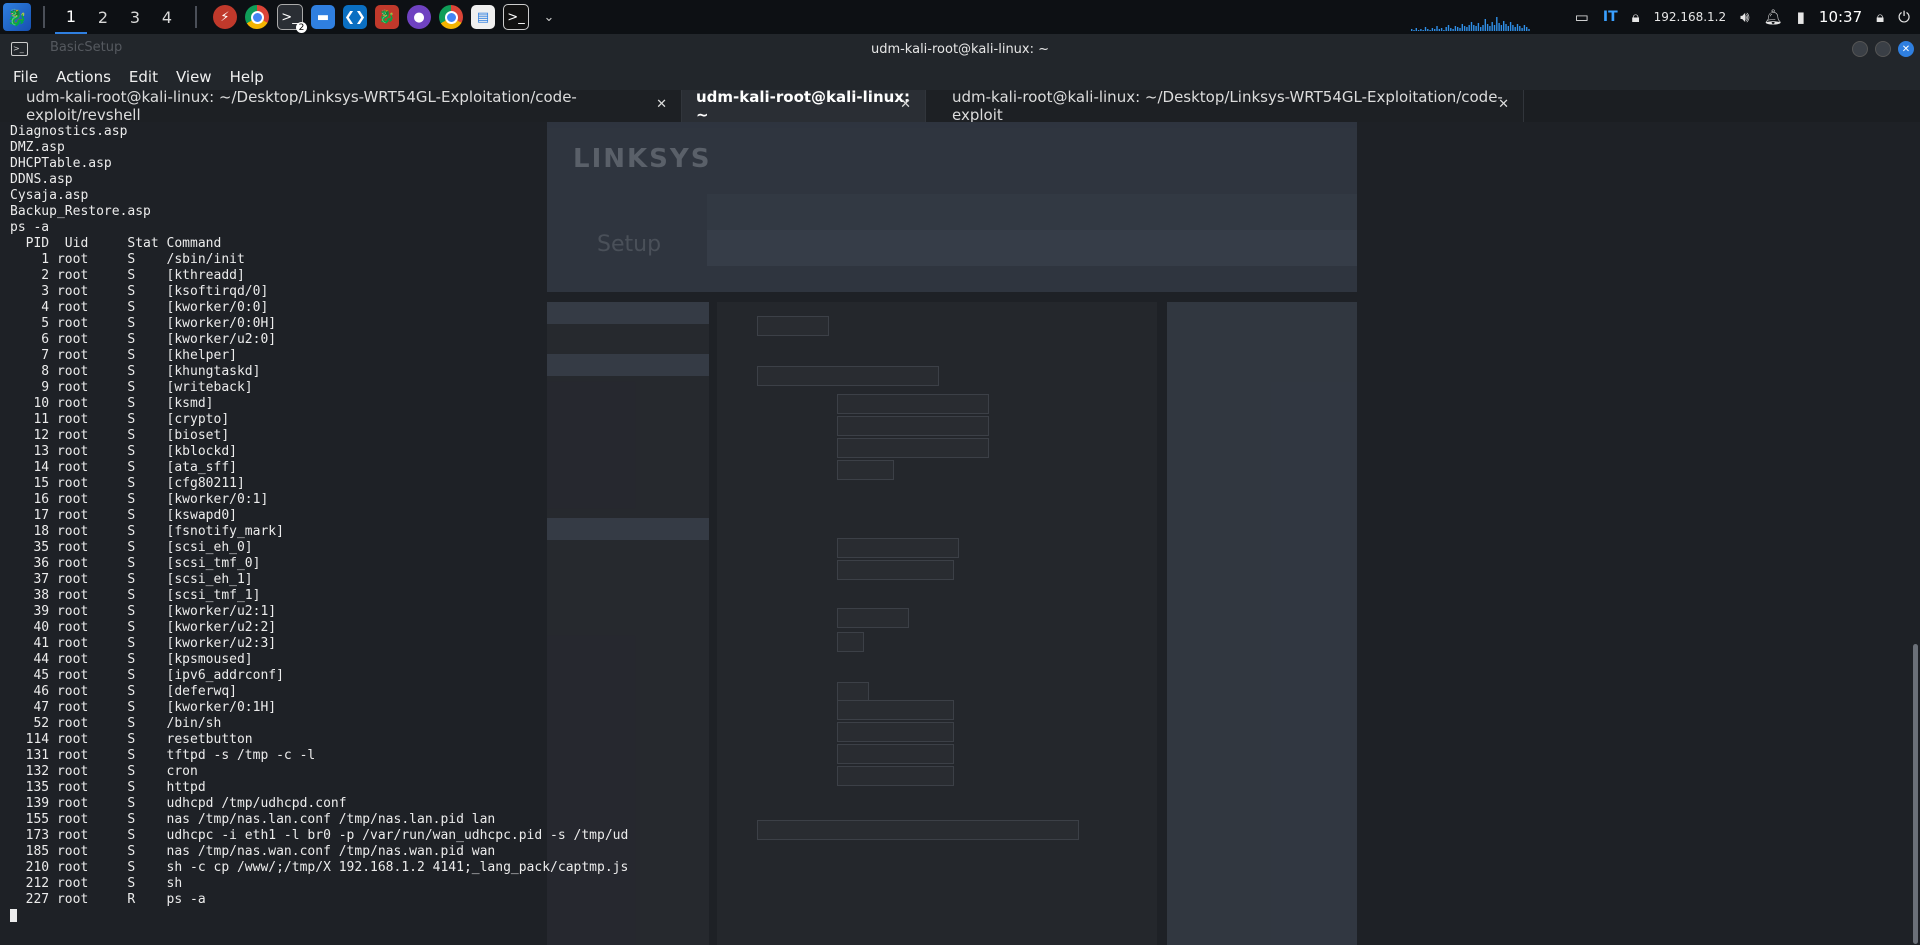  Describe the element at coordinates (1915, 533) in the screenshot. I see `scrollbar` at that location.